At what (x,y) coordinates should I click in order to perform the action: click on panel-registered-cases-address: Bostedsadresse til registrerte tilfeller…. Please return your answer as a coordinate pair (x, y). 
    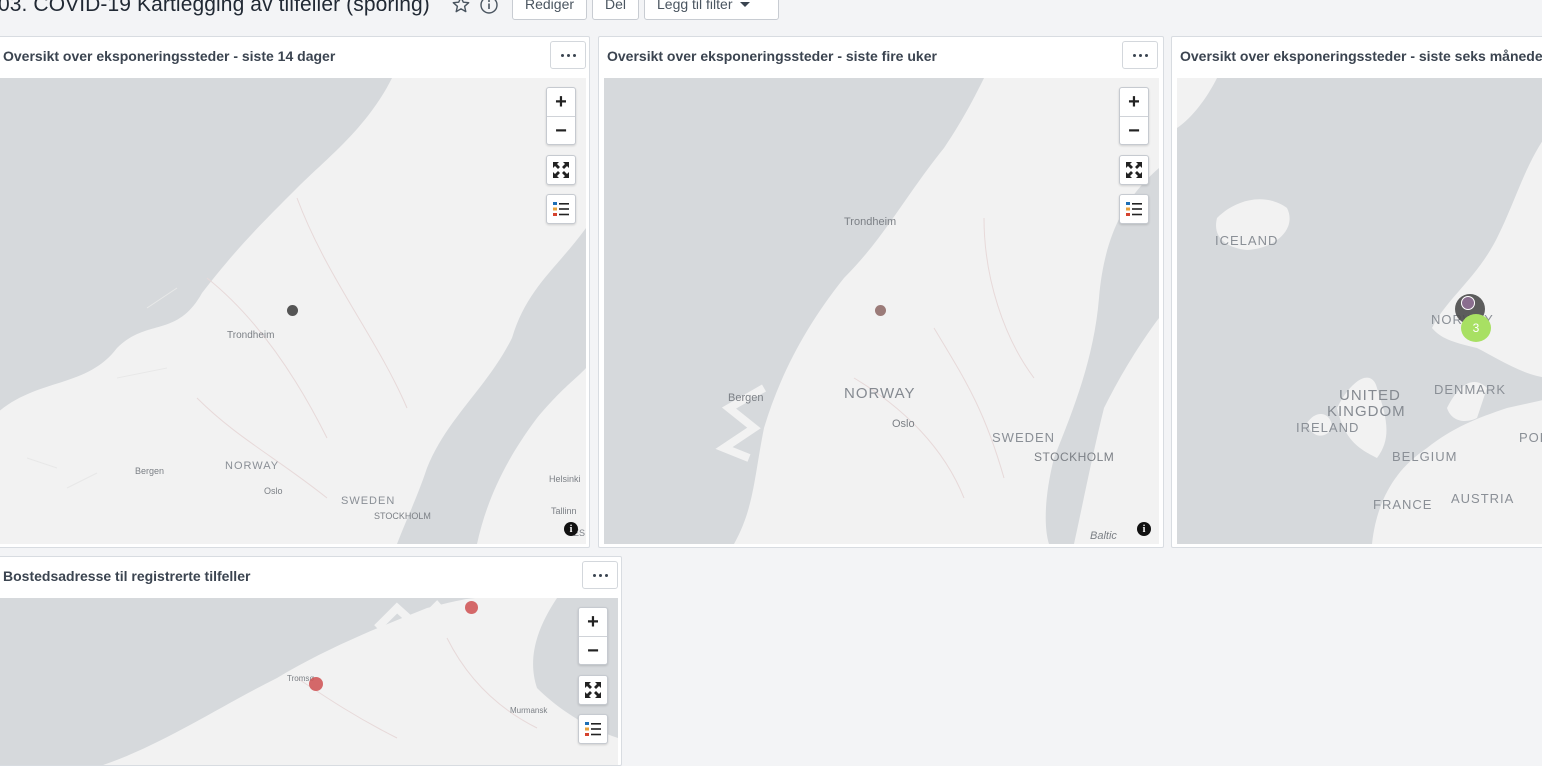
    Looking at the image, I should click on (311, 661).